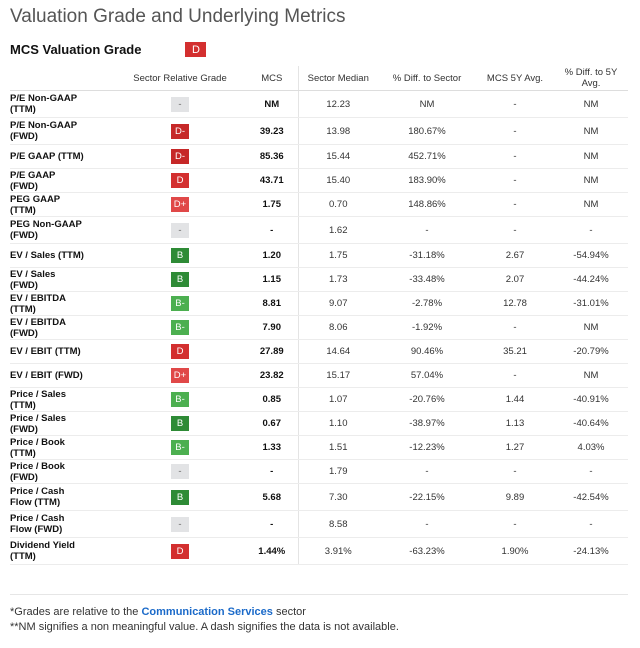 The height and width of the screenshot is (648, 640). Describe the element at coordinates (206, 612) in the screenshot. I see `sector-link: Communication Services` at that location.